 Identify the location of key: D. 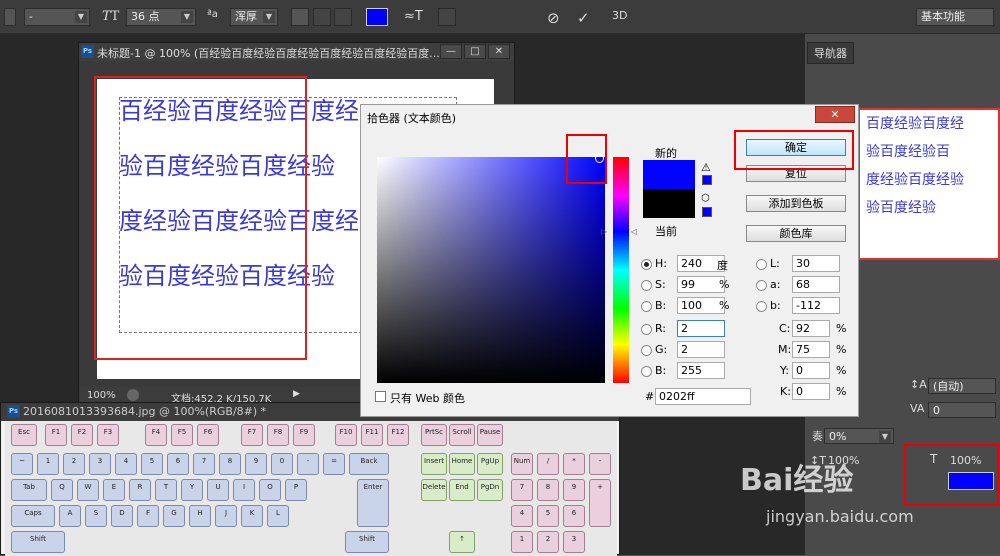
(122, 516).